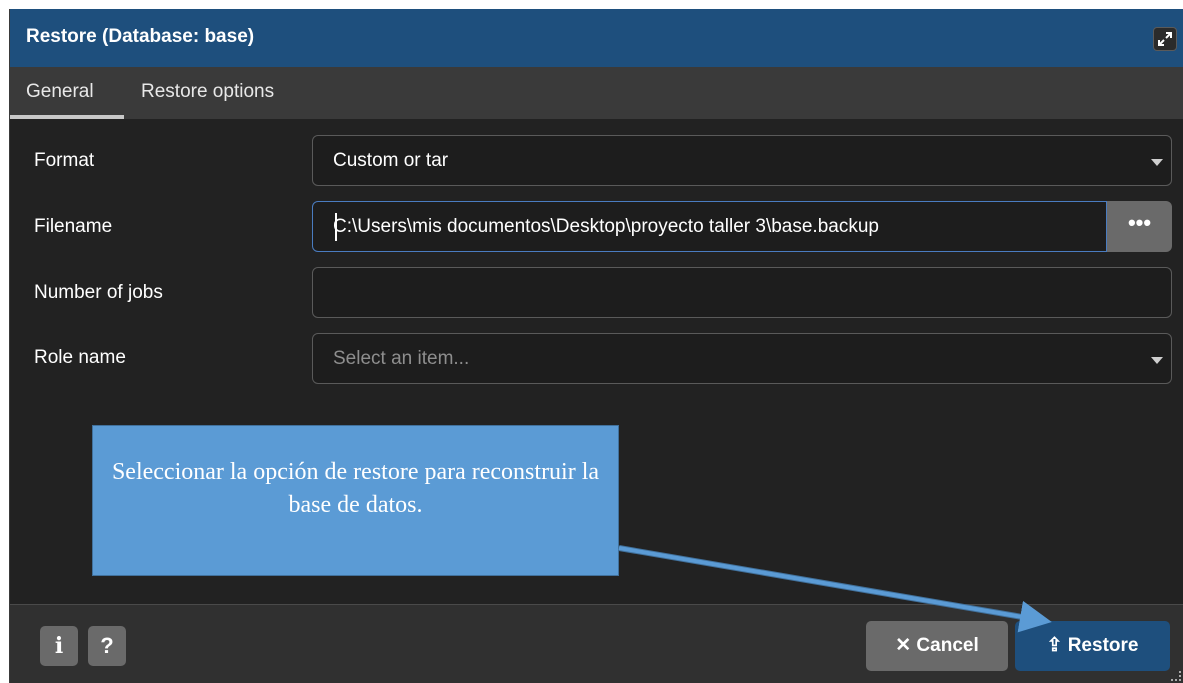  I want to click on tab-restore-options: Restore options, so click(207, 92).